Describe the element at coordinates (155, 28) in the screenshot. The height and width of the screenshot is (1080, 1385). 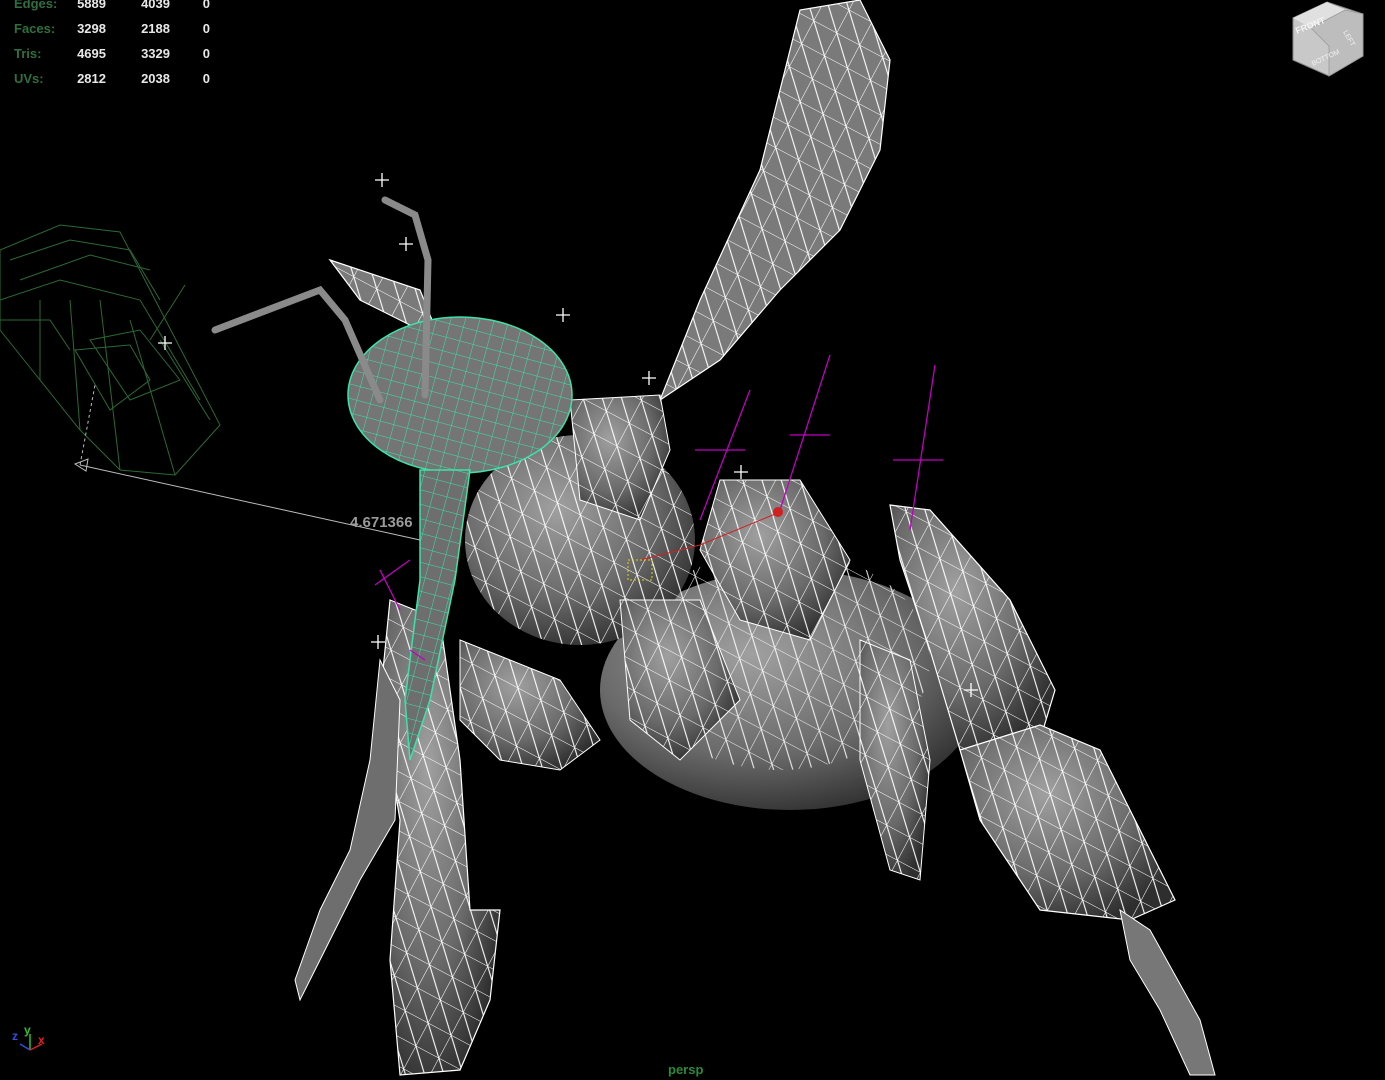
I see `hud-value: 2188` at that location.